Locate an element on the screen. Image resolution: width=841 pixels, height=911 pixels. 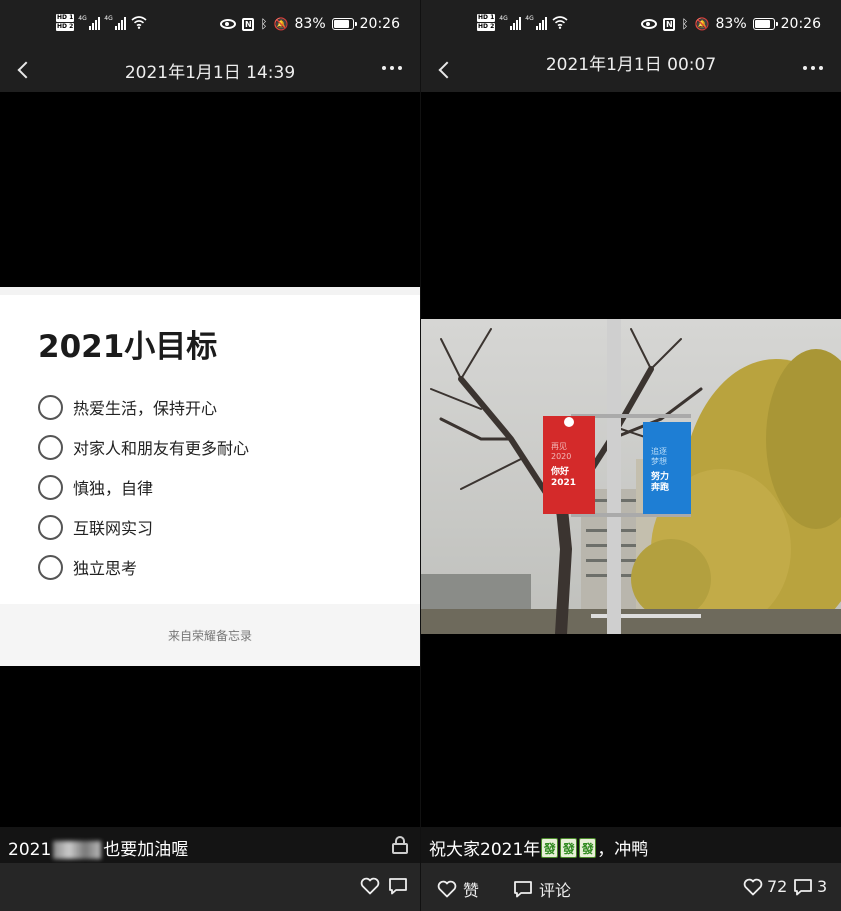
memo-item-text: 对家人和朋友有更多耐心 is located at coordinates (161, 448).